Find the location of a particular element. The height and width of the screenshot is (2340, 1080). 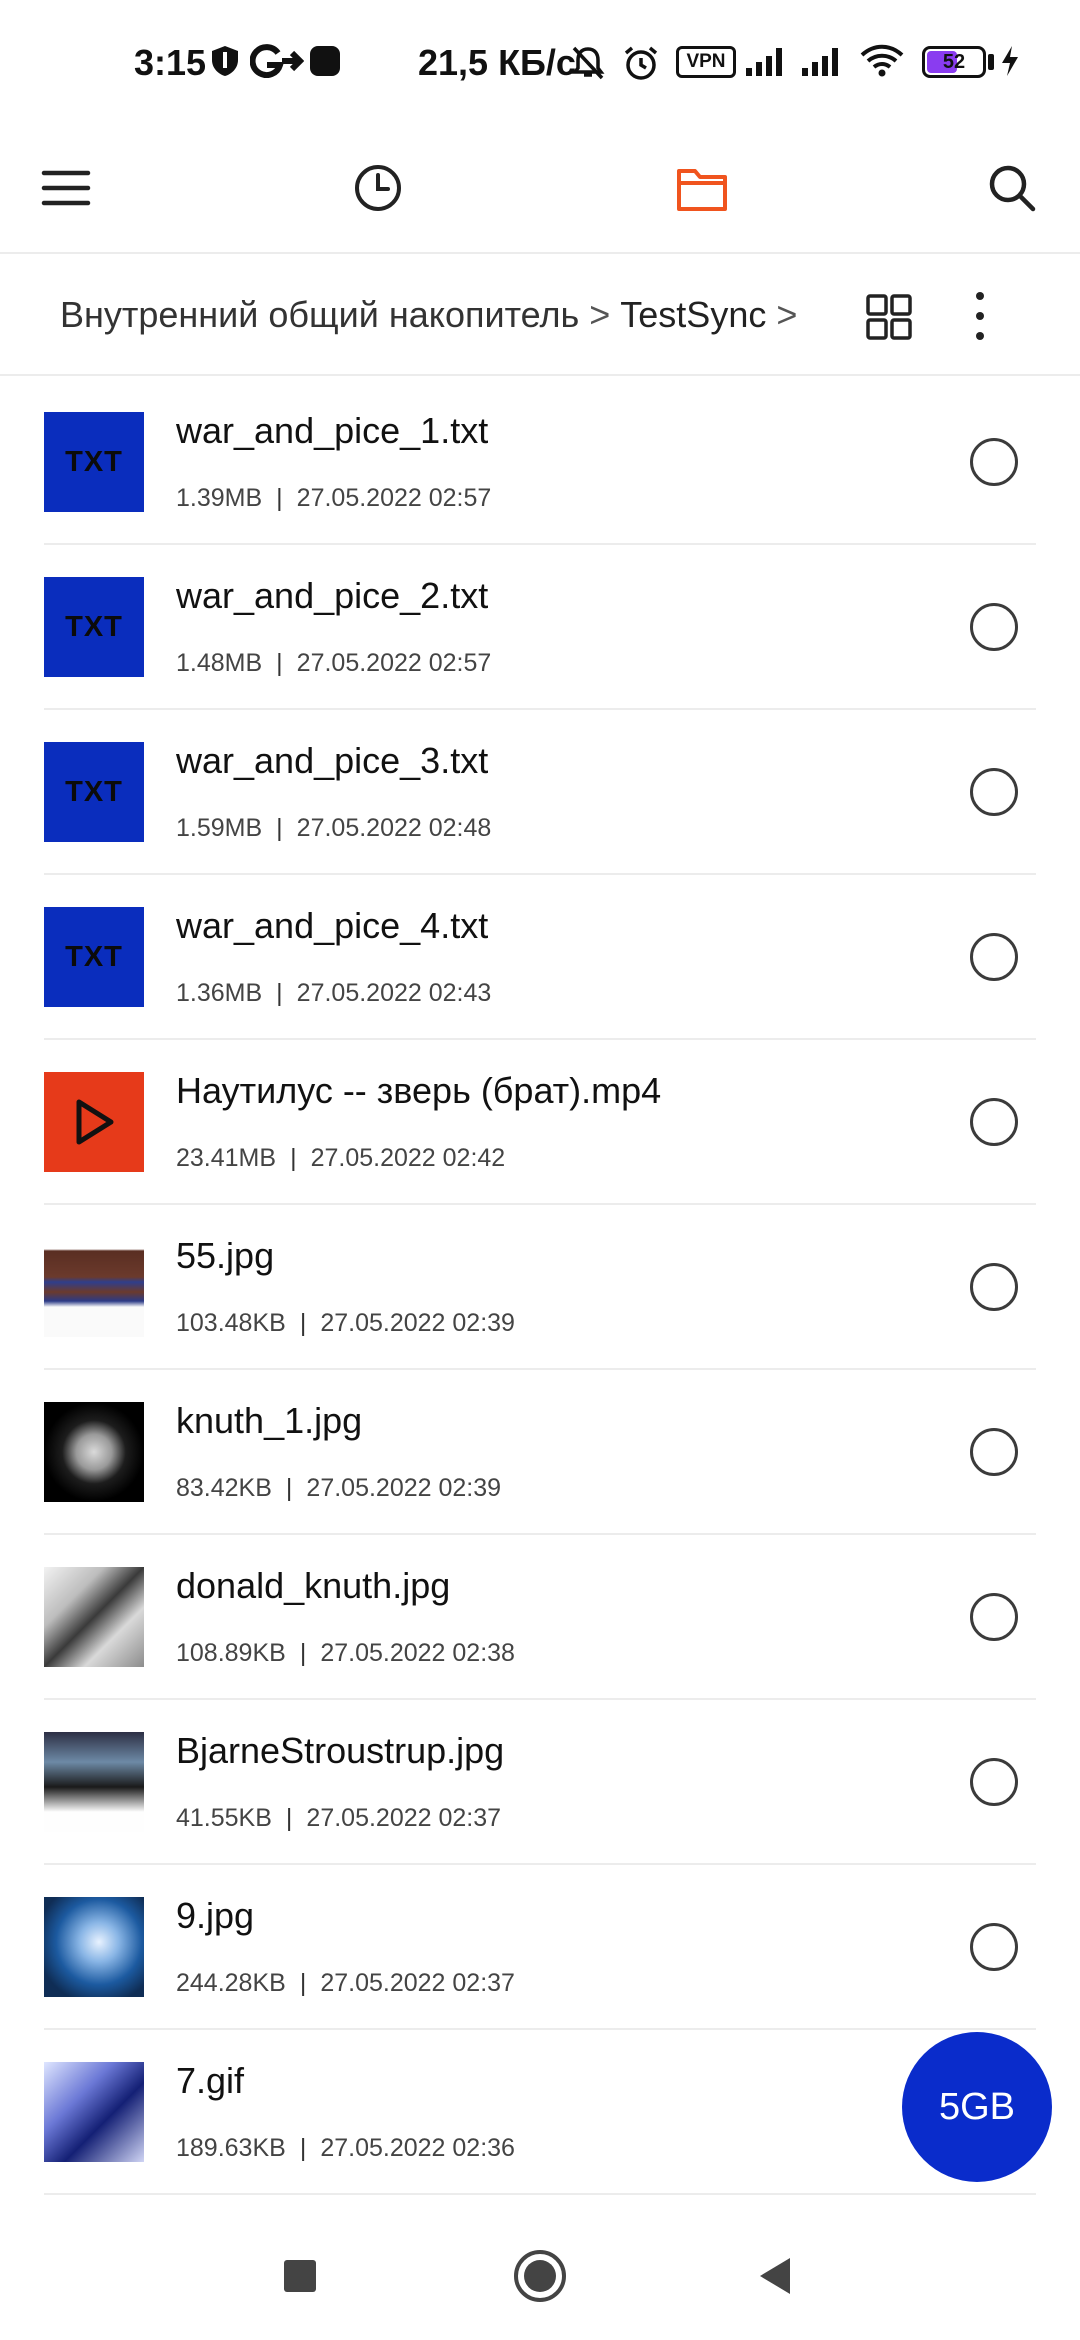

file-date: 27.05.2022 02:57 is located at coordinates (394, 498).